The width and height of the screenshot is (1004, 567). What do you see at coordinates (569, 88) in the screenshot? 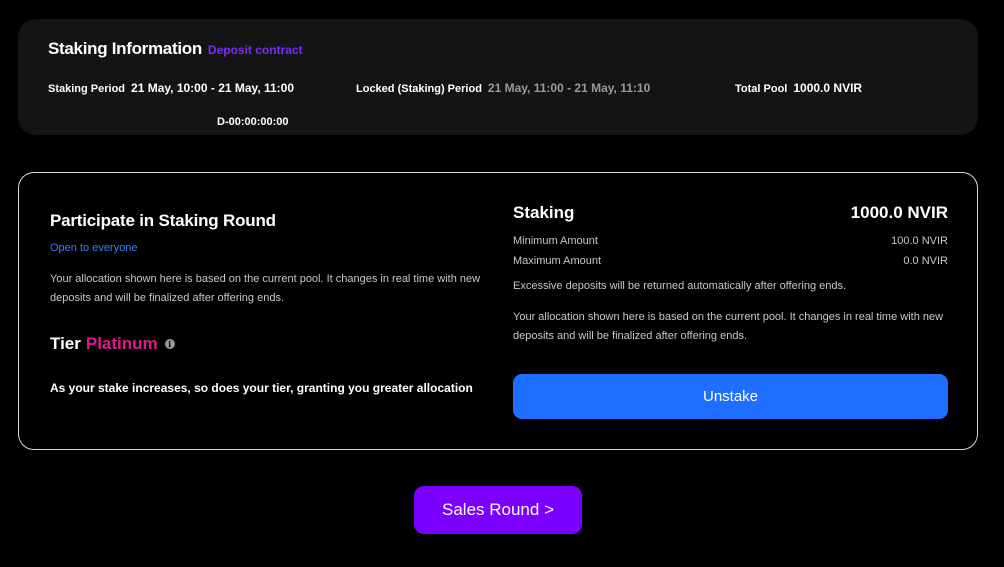
I see `locked-period-value: 21 May, 11:00 - 21 May, 11:10` at bounding box center [569, 88].